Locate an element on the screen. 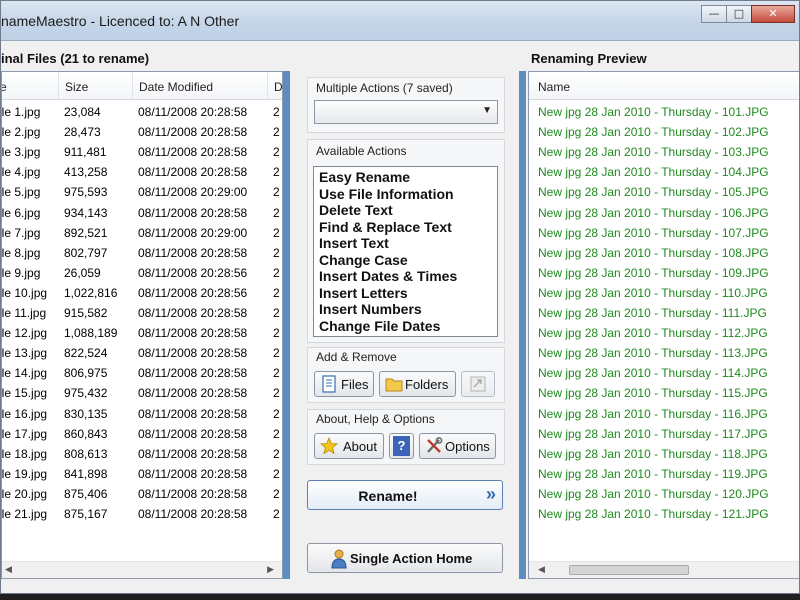 The width and height of the screenshot is (800, 600). right-splitter is located at coordinates (522, 325).